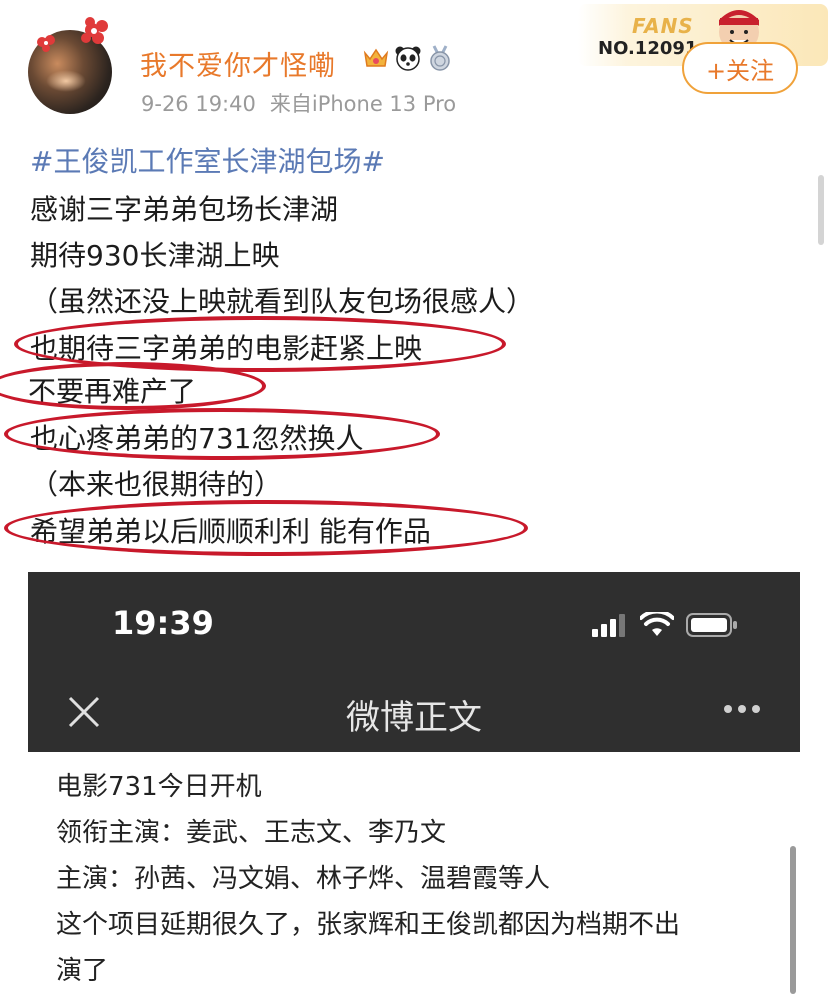  I want to click on embedded-scrollbar, so click(793, 920).